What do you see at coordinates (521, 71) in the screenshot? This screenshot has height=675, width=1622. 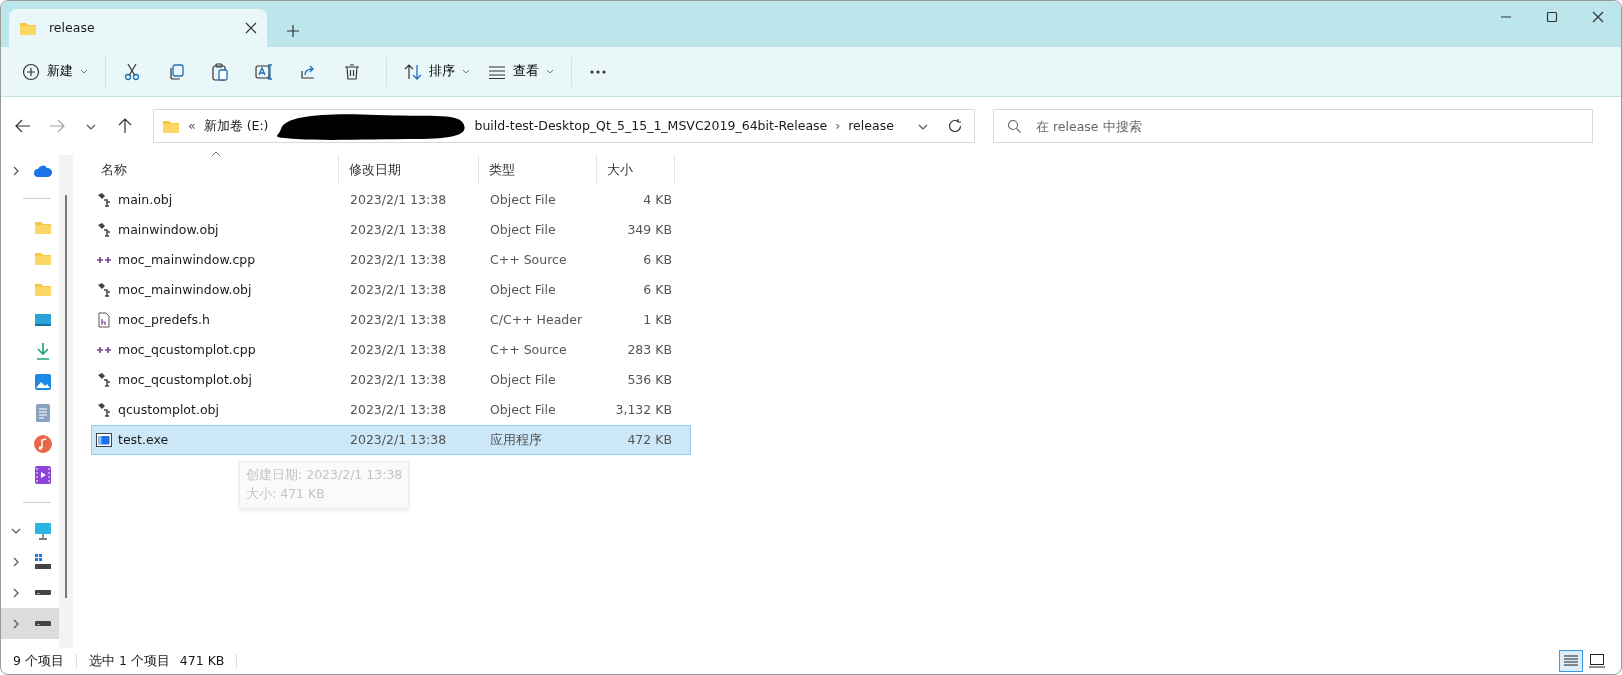 I see `view-button: 查看` at bounding box center [521, 71].